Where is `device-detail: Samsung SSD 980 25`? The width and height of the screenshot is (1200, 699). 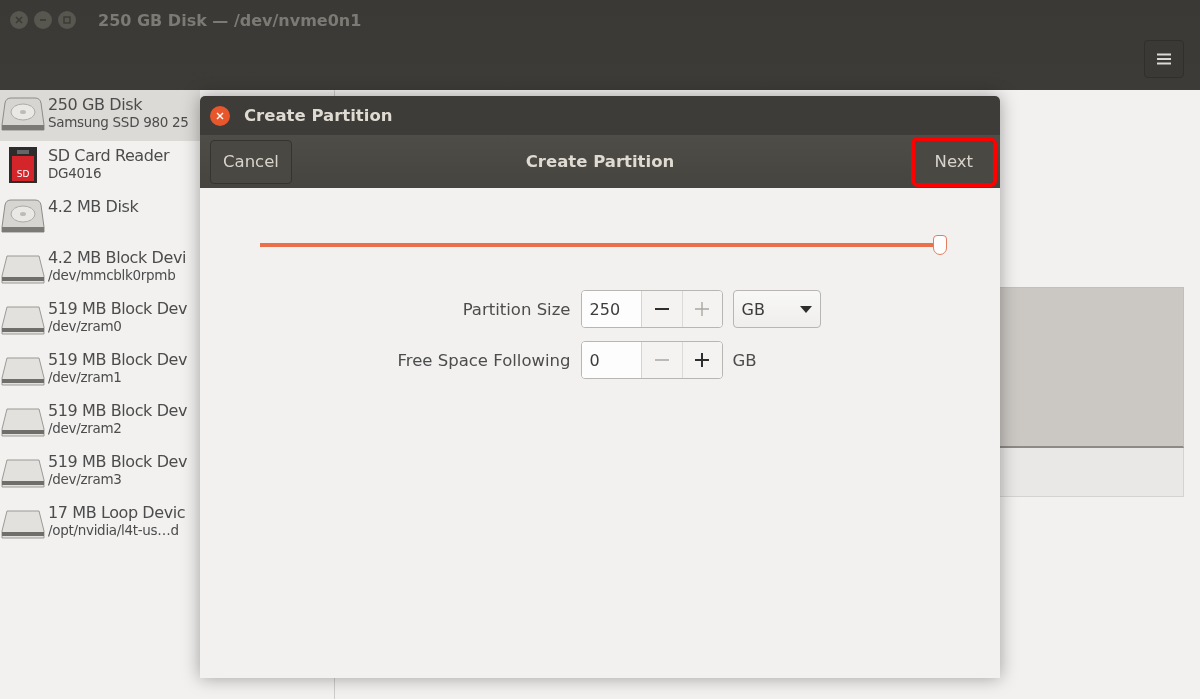 device-detail: Samsung SSD 980 25 is located at coordinates (118, 122).